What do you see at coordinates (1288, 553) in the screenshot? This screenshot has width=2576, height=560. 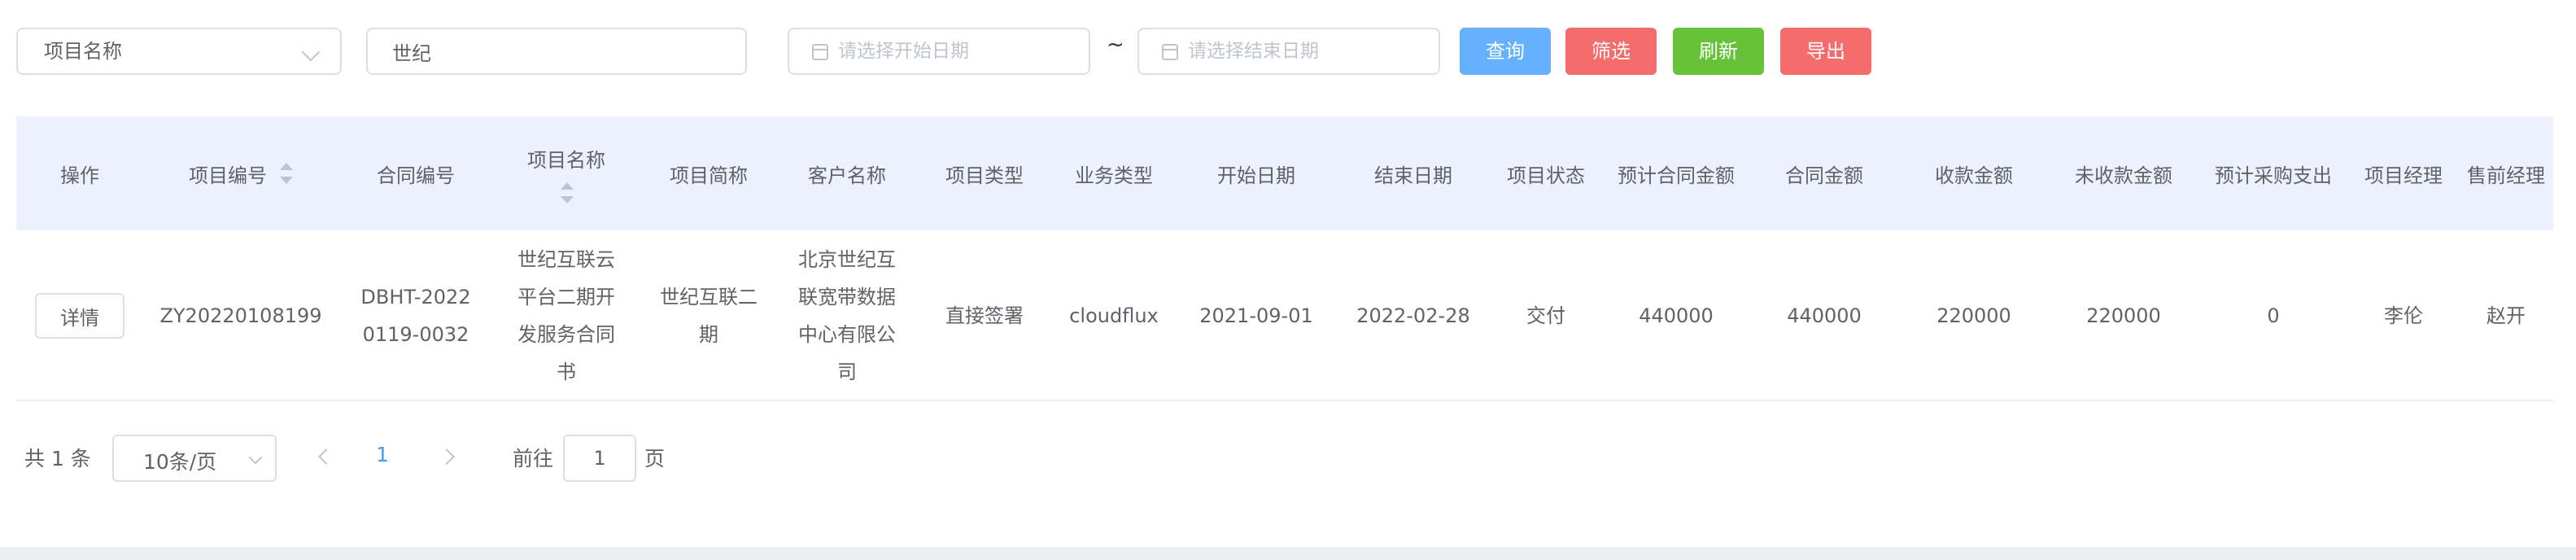 I see `page-bottom-divider` at bounding box center [1288, 553].